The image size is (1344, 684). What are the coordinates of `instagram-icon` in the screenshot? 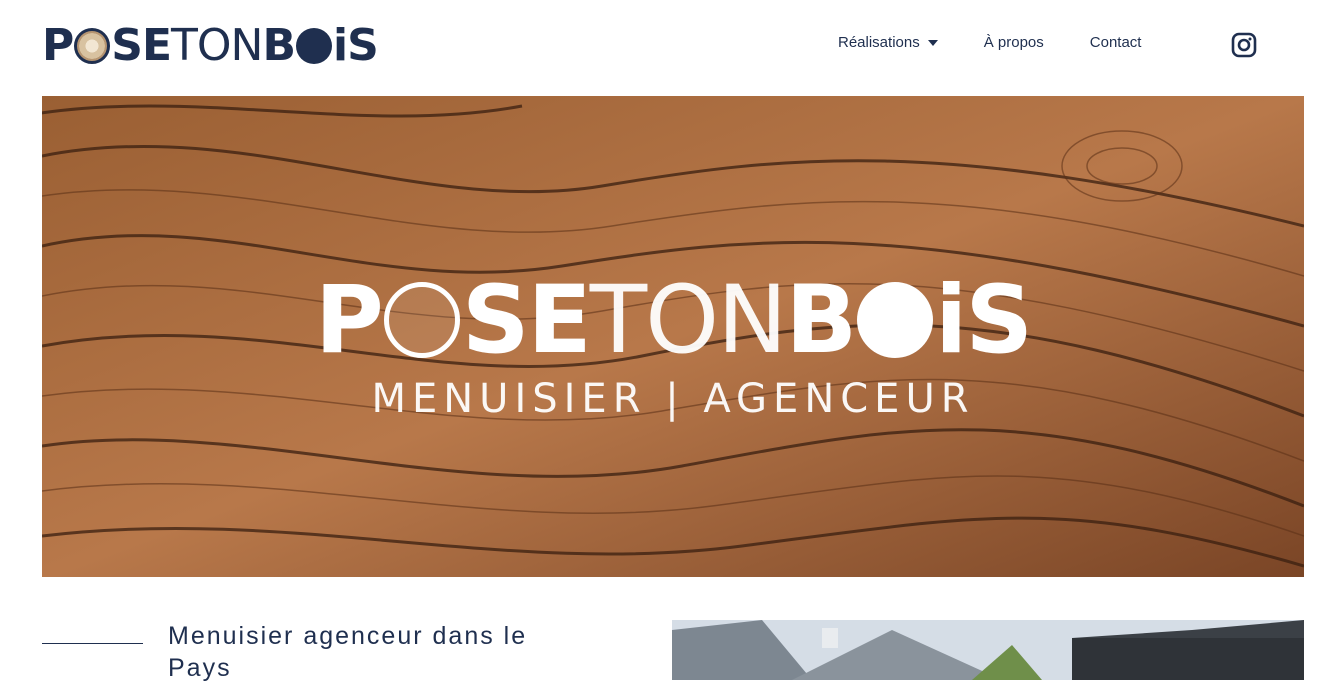 It's located at (1244, 45).